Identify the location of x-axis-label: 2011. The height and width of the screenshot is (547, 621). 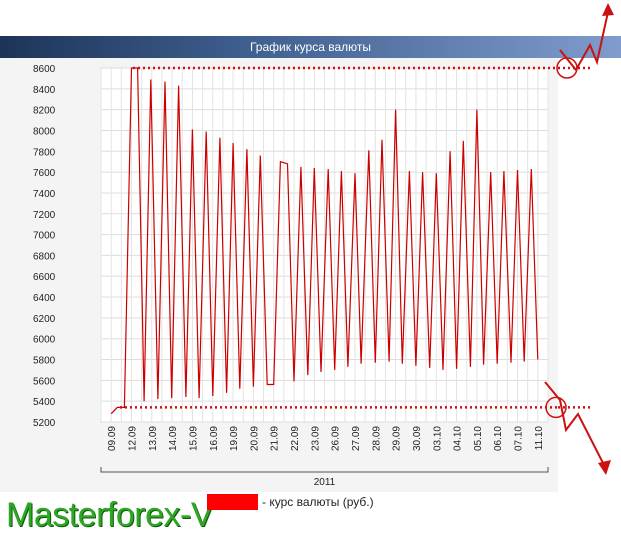
(325, 482).